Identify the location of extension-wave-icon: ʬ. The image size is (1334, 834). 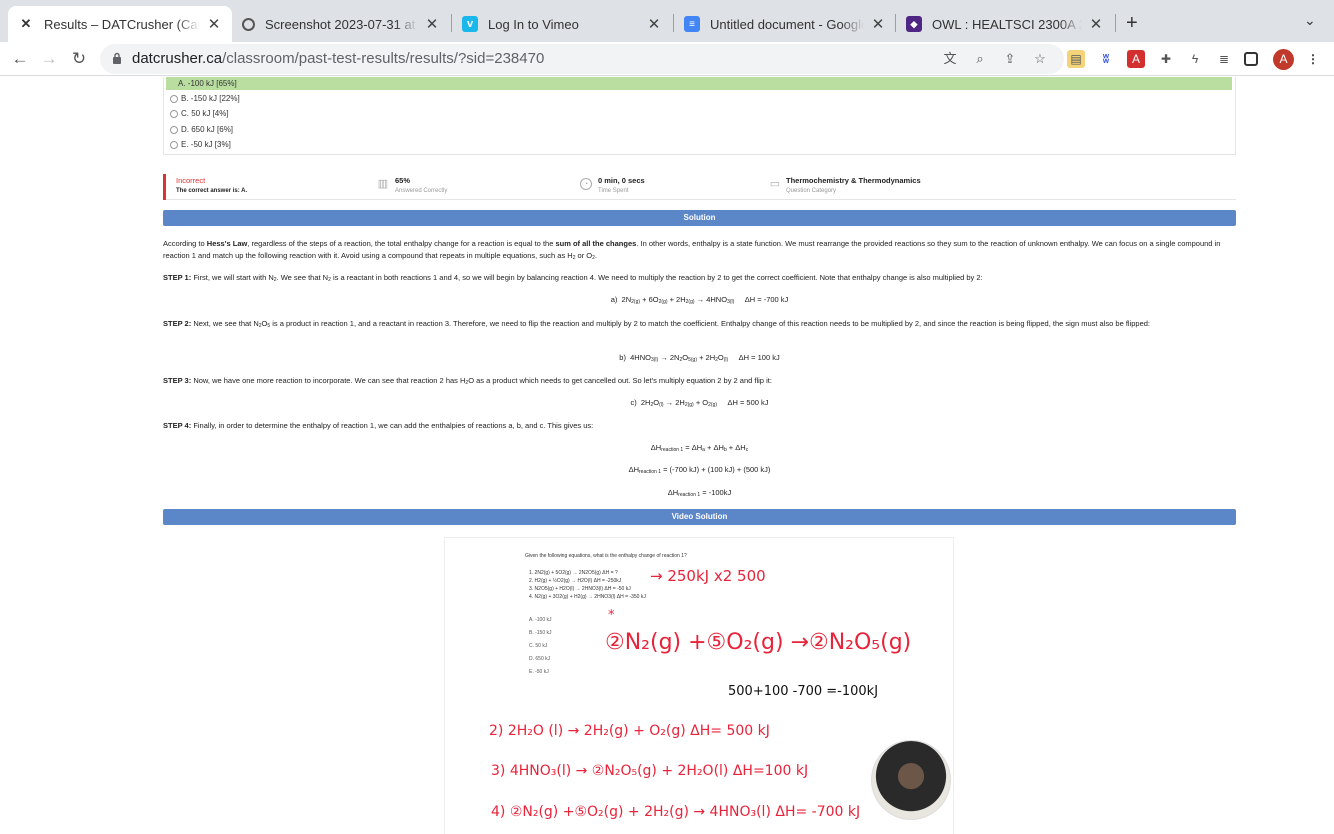
(1106, 59).